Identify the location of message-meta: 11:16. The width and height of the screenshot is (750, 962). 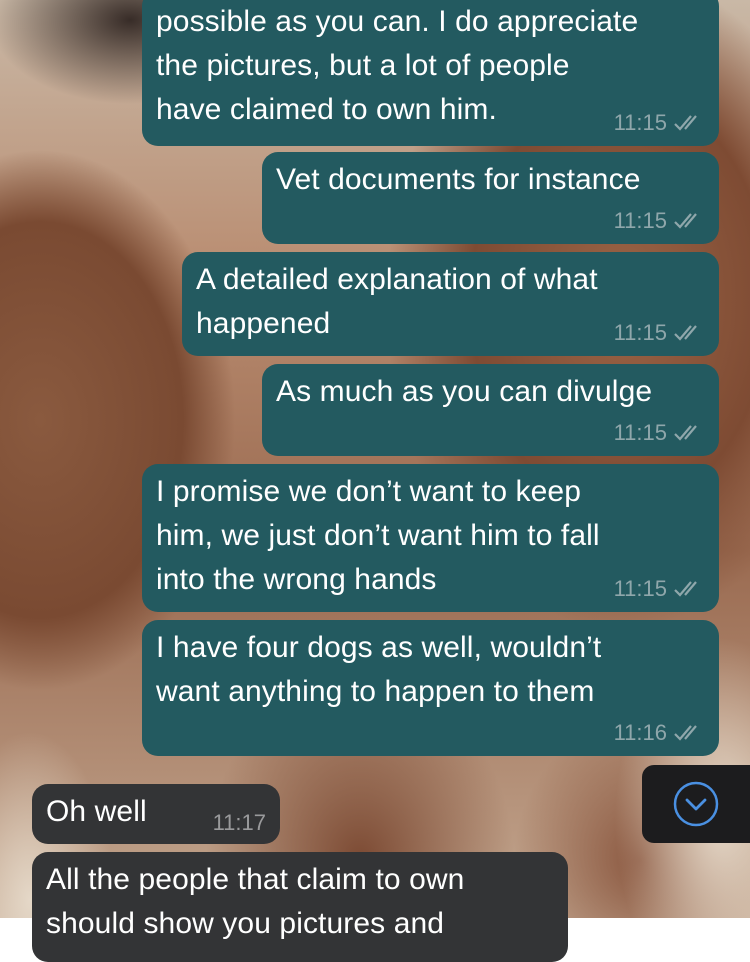
(659, 733).